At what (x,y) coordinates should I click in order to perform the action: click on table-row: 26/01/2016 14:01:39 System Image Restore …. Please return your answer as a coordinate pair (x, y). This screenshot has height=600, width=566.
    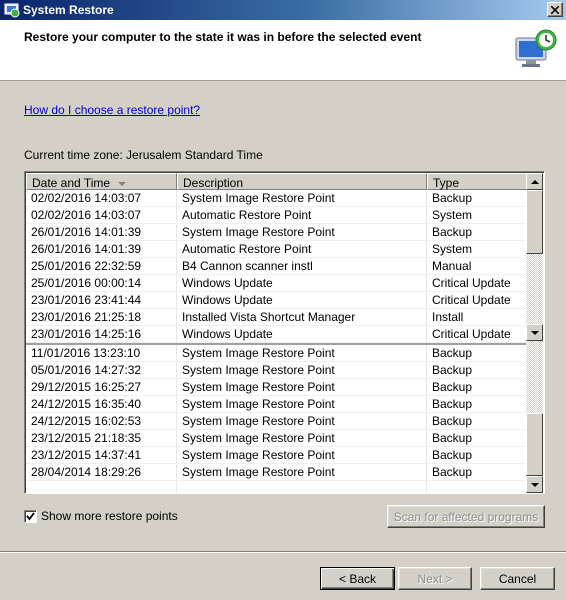
    Looking at the image, I should click on (276, 232).